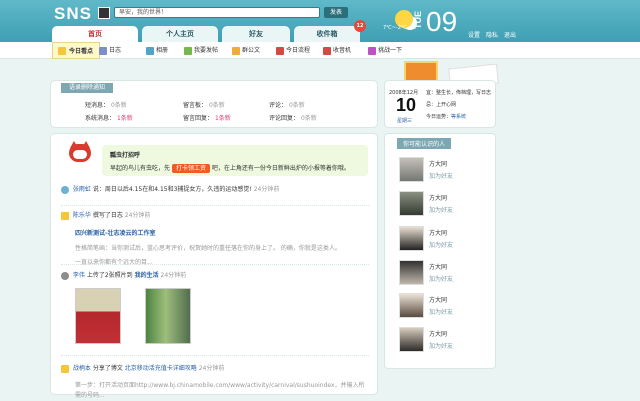  I want to click on today-star-icon, so click(62, 51).